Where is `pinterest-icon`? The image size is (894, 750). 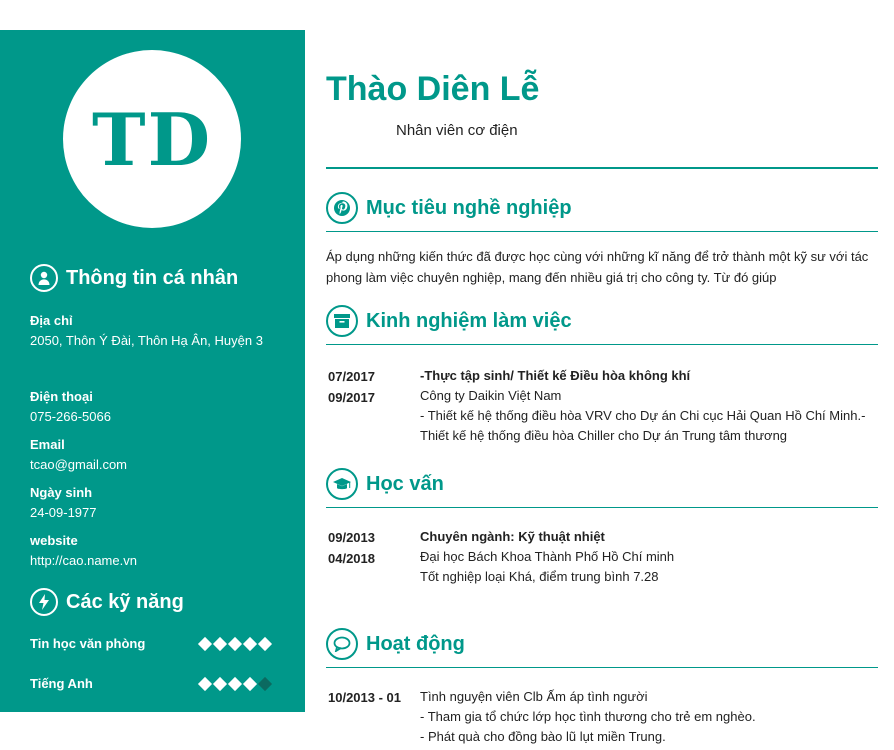
pinterest-icon is located at coordinates (342, 208).